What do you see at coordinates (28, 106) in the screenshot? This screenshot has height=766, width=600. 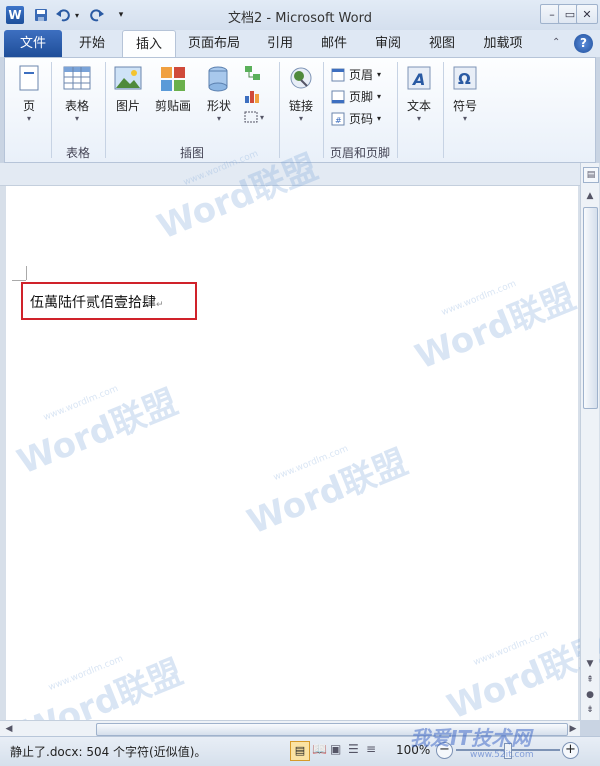 I see `pages-button-label: 页` at bounding box center [28, 106].